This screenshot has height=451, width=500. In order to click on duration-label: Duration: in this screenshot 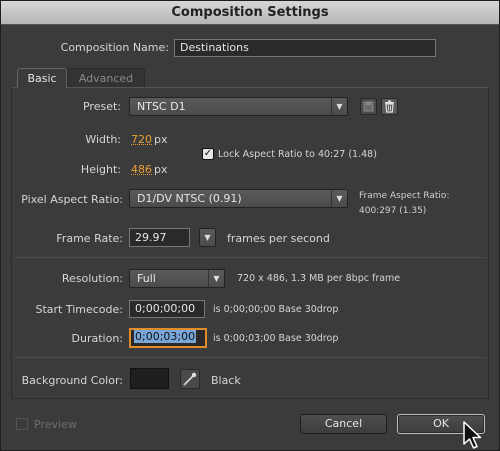, I will do `click(97, 338)`.